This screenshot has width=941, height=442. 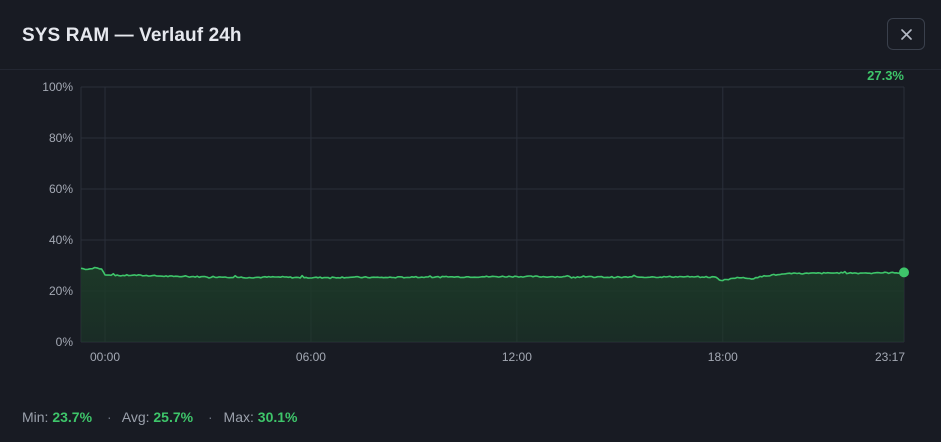 What do you see at coordinates (885, 75) in the screenshot?
I see `current-value-label: 27.3%` at bounding box center [885, 75].